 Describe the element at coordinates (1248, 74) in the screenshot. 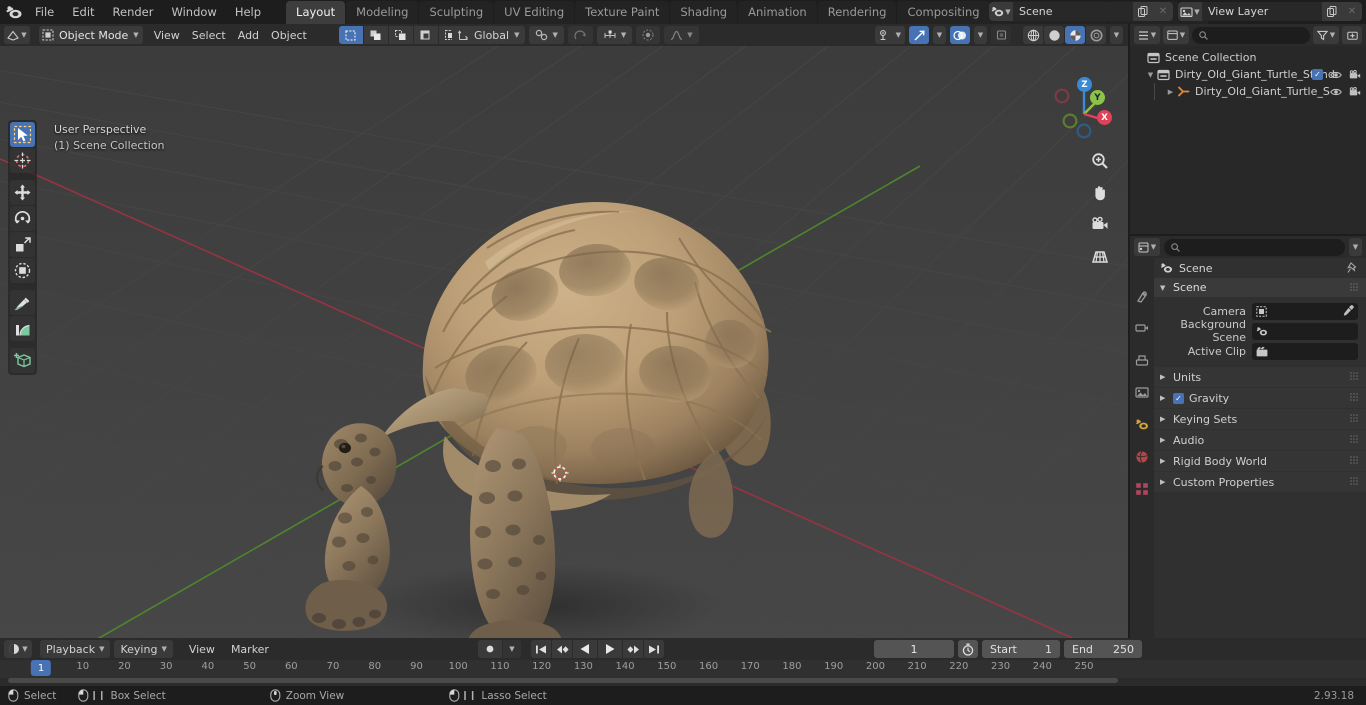

I see `outliner-row-collection: ▼ Dirty_Old_Giant_Turtle_Stand ✓` at that location.